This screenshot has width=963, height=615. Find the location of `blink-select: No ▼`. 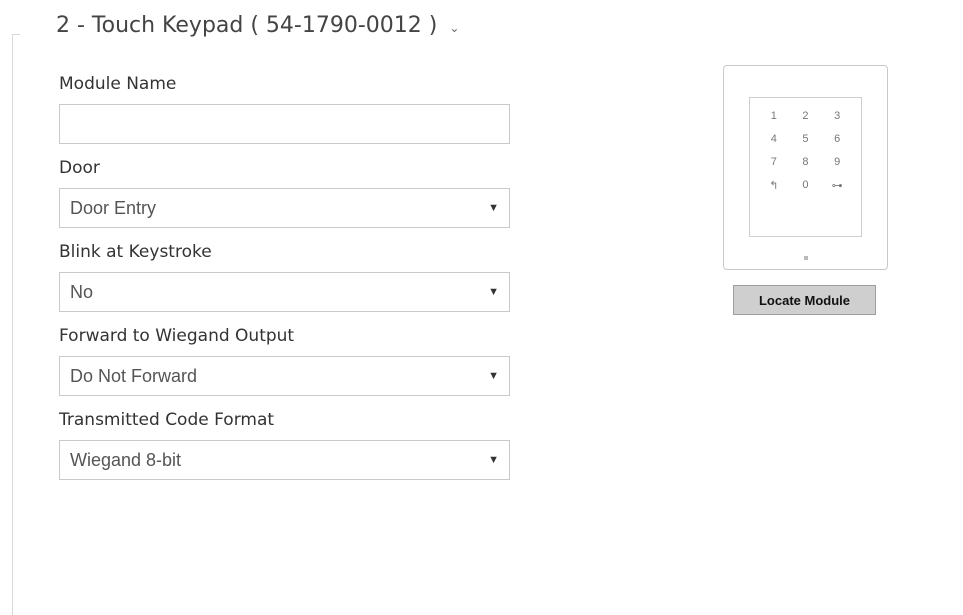

blink-select: No ▼ is located at coordinates (284, 292).